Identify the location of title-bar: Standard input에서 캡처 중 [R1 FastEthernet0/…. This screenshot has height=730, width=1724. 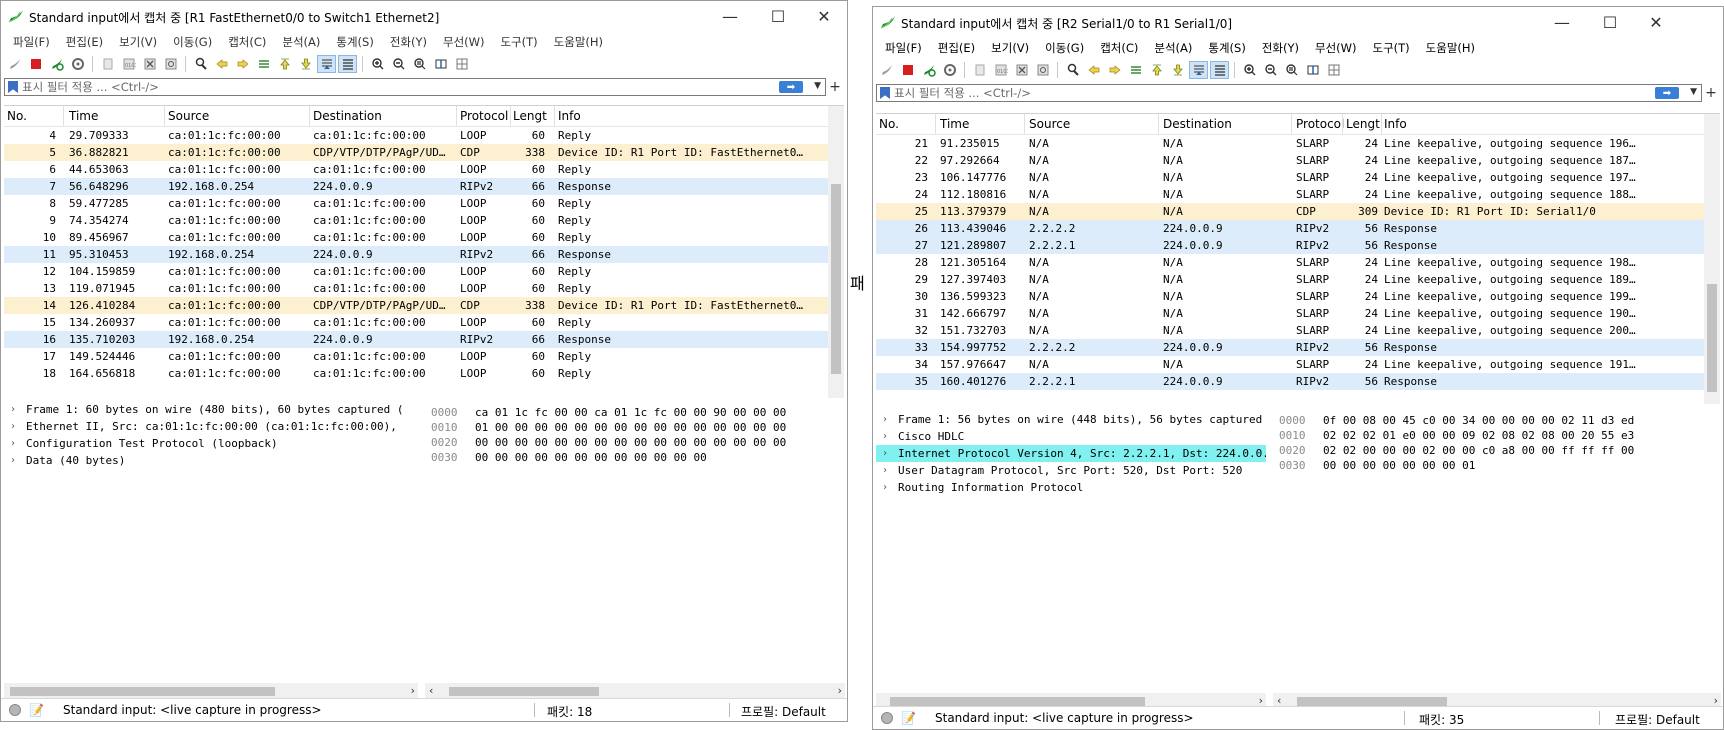
(424, 16).